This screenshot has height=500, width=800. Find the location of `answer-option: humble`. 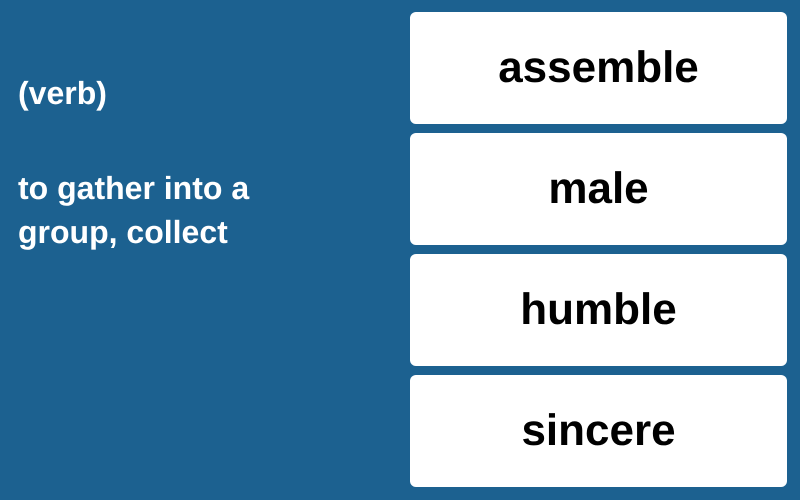

answer-option: humble is located at coordinates (598, 310).